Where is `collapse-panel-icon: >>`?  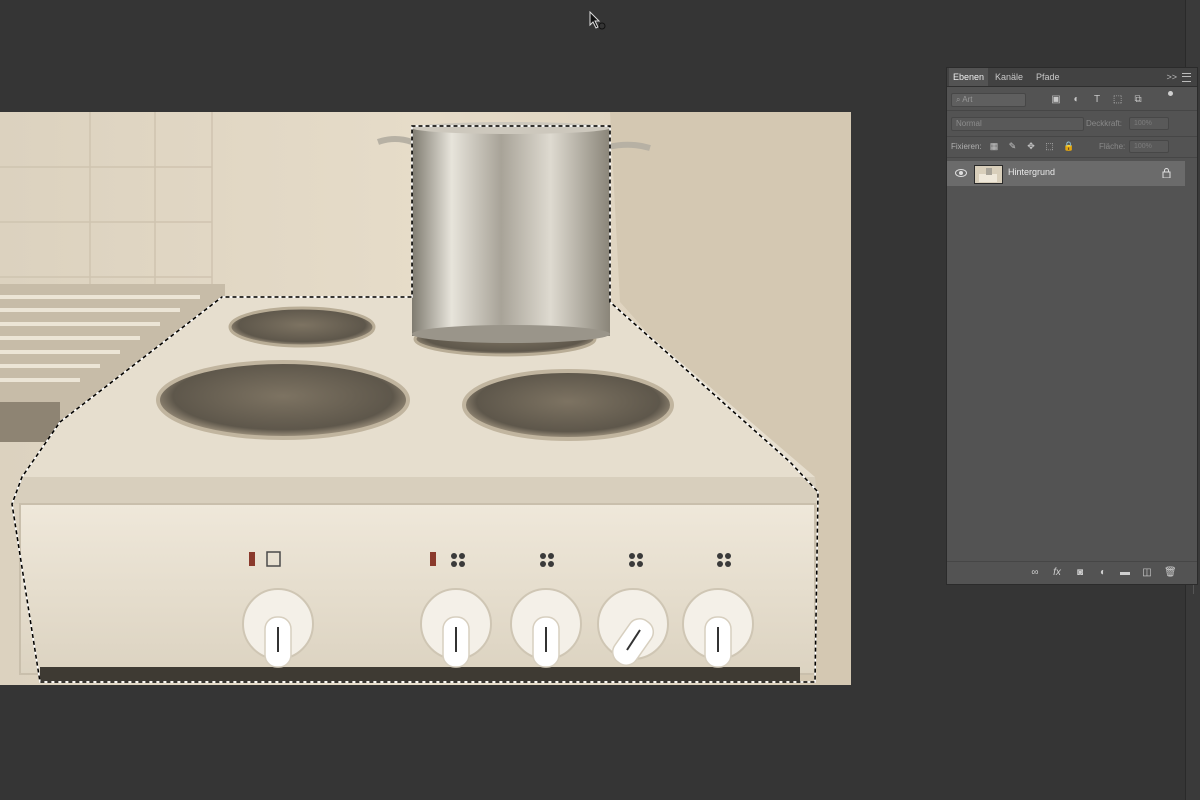
collapse-panel-icon: >> is located at coordinates (1171, 77).